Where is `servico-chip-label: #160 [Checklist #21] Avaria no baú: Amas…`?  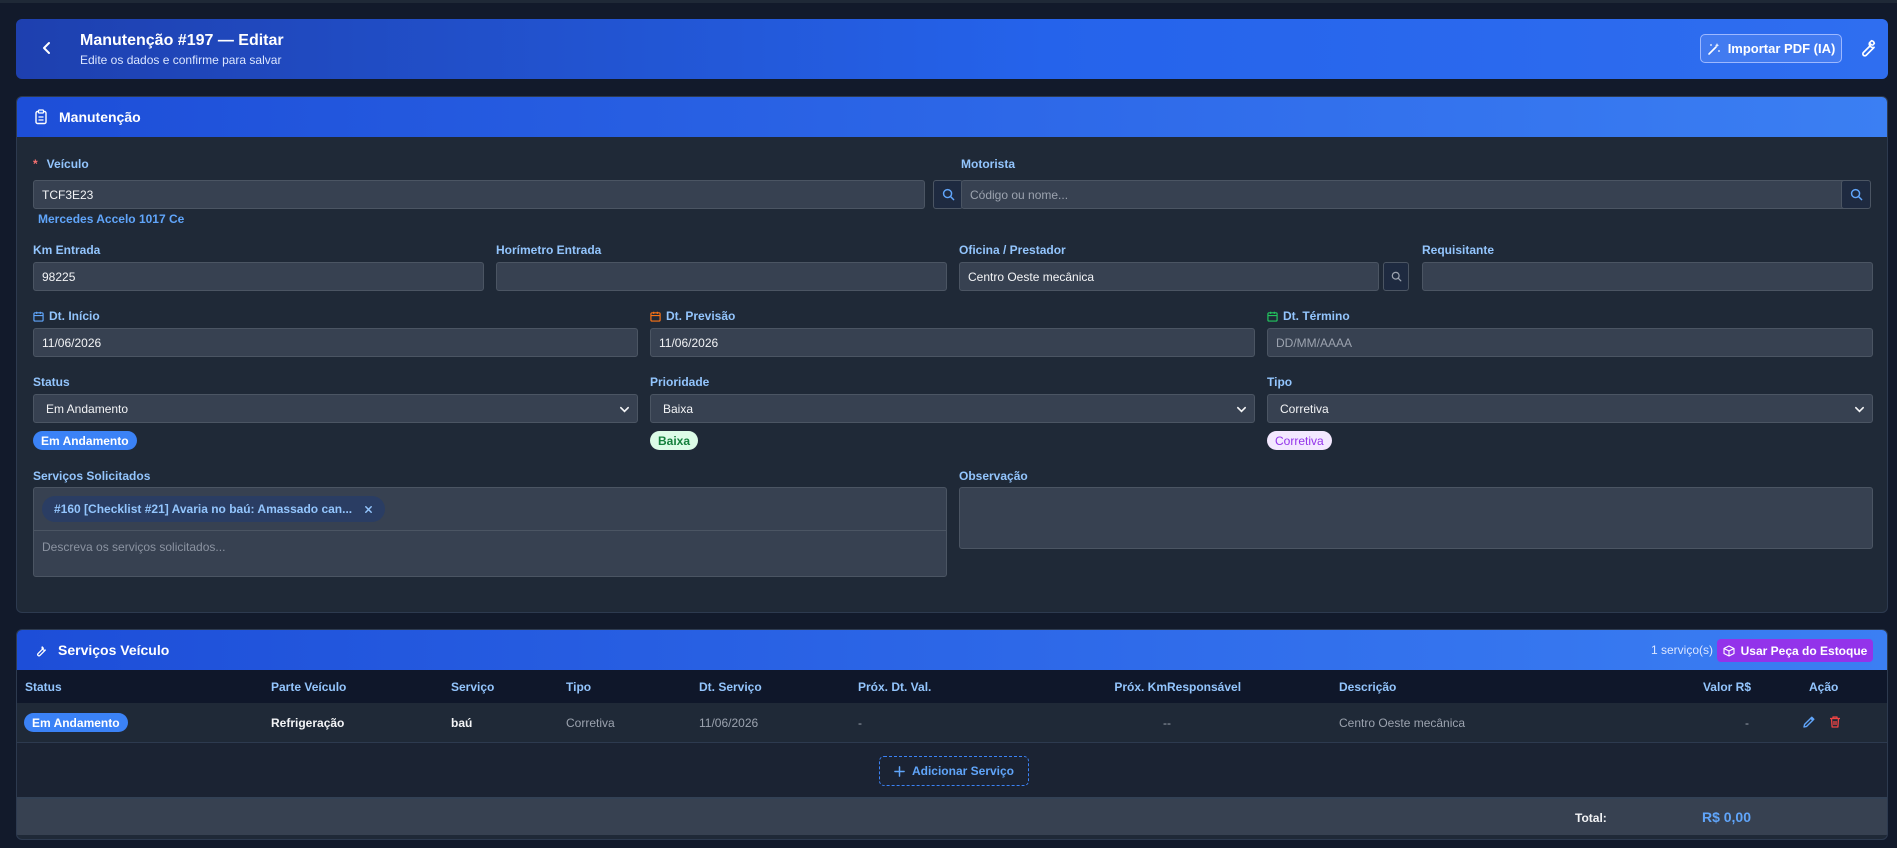
servico-chip-label: #160 [Checklist #21] Avaria no baú: Amas… is located at coordinates (203, 509).